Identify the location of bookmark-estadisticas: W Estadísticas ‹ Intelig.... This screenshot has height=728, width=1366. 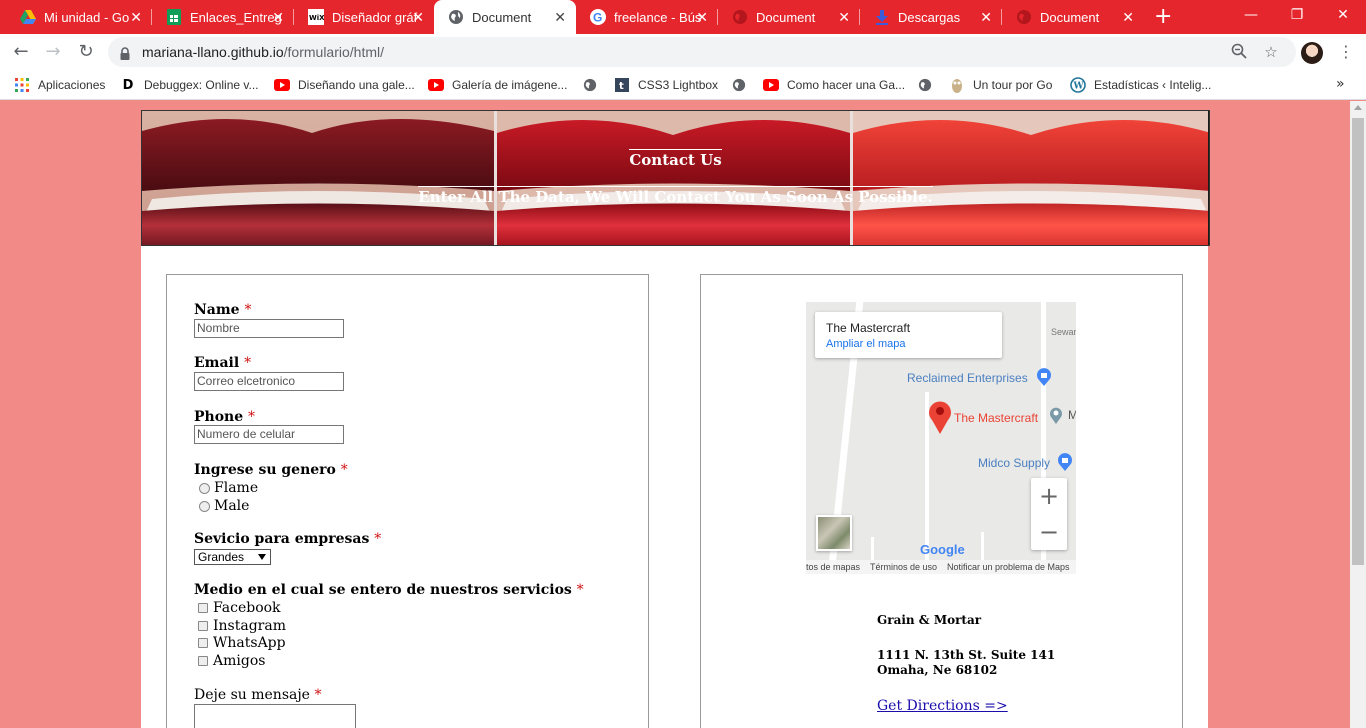
(1140, 85).